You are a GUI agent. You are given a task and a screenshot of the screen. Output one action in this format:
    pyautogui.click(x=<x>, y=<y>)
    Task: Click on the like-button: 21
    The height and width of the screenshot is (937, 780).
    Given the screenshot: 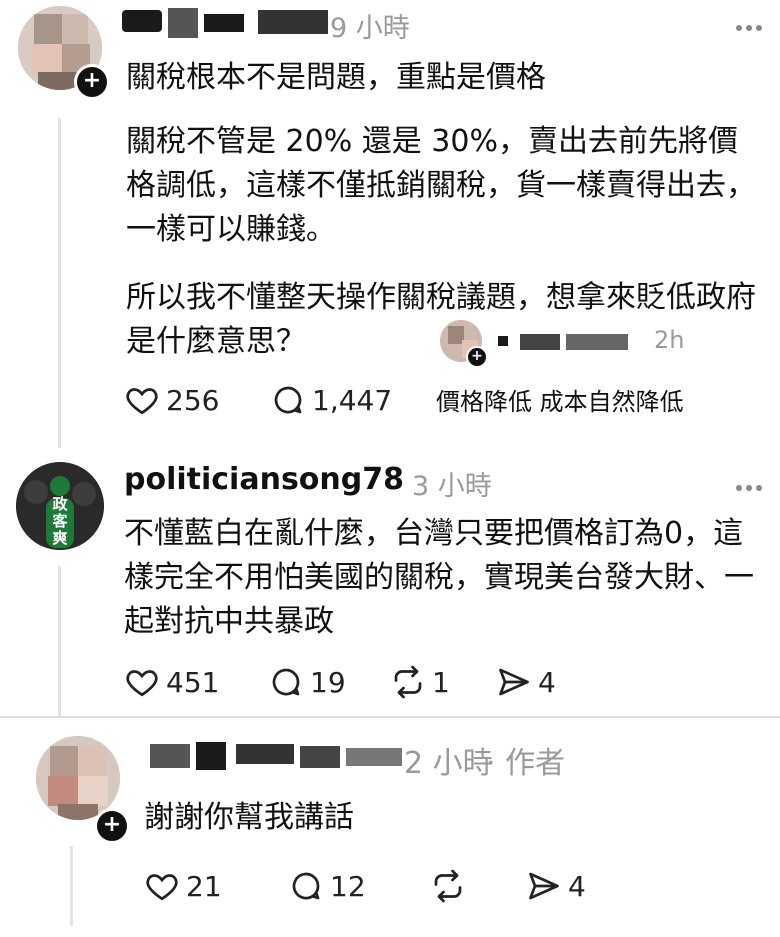 What is the action you would take?
    pyautogui.click(x=183, y=886)
    